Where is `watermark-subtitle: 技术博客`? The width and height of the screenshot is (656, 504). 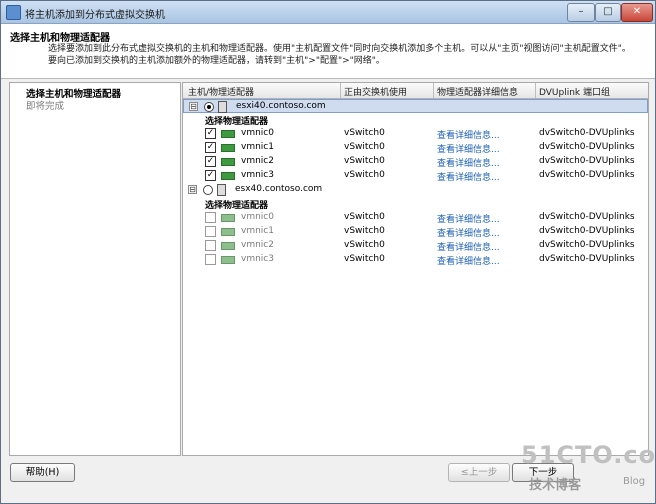 watermark-subtitle: 技术博客 is located at coordinates (555, 485).